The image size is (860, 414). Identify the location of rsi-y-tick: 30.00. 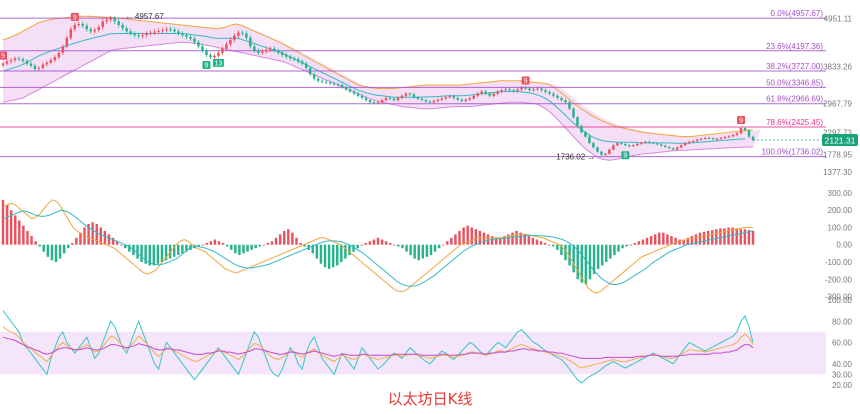
(842, 374).